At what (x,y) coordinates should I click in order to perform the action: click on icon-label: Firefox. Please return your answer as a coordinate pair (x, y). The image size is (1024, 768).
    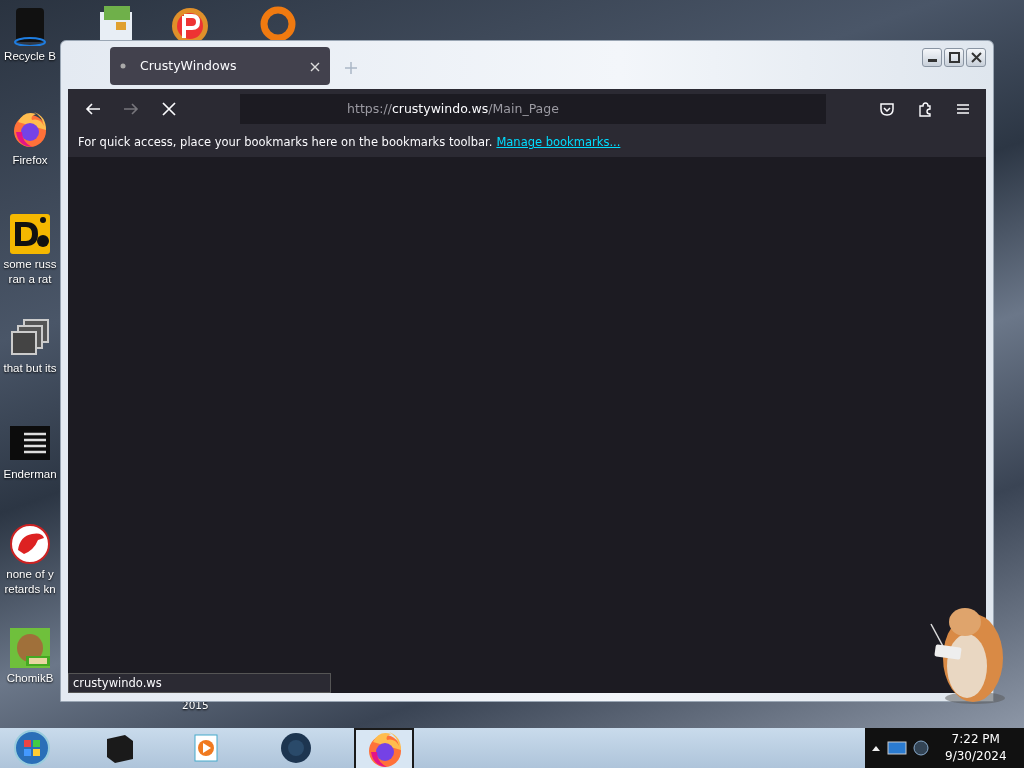
    Looking at the image, I should click on (30, 160).